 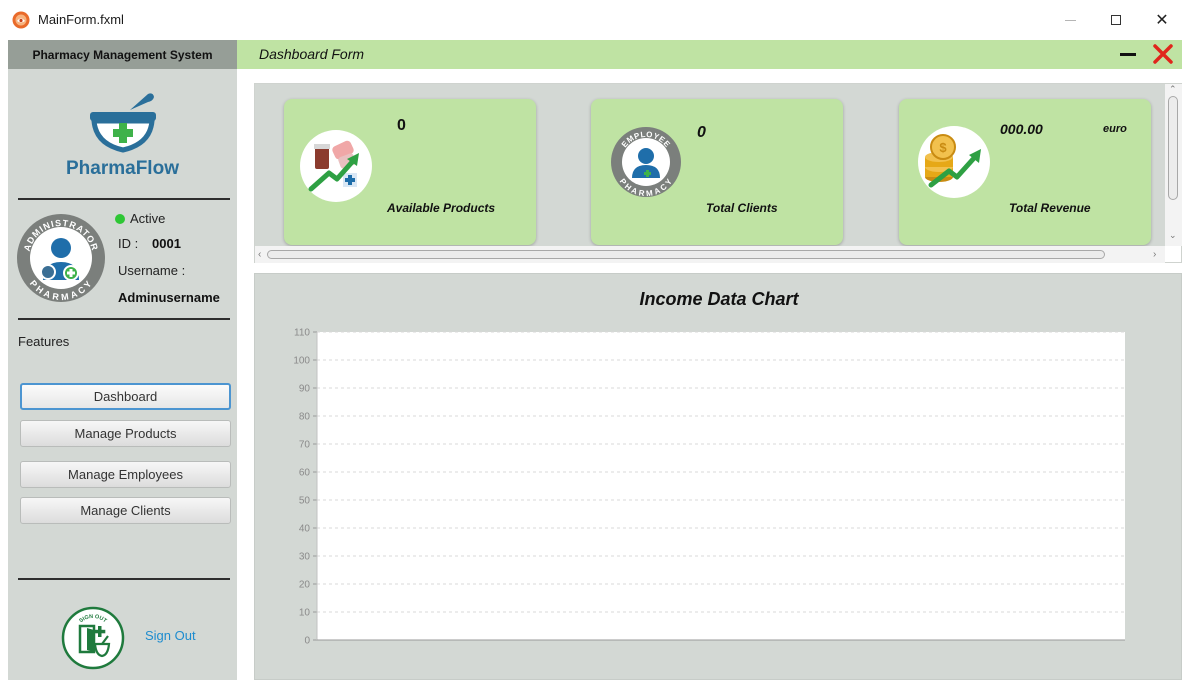 I want to click on total-clients-value: 0, so click(x=701, y=132).